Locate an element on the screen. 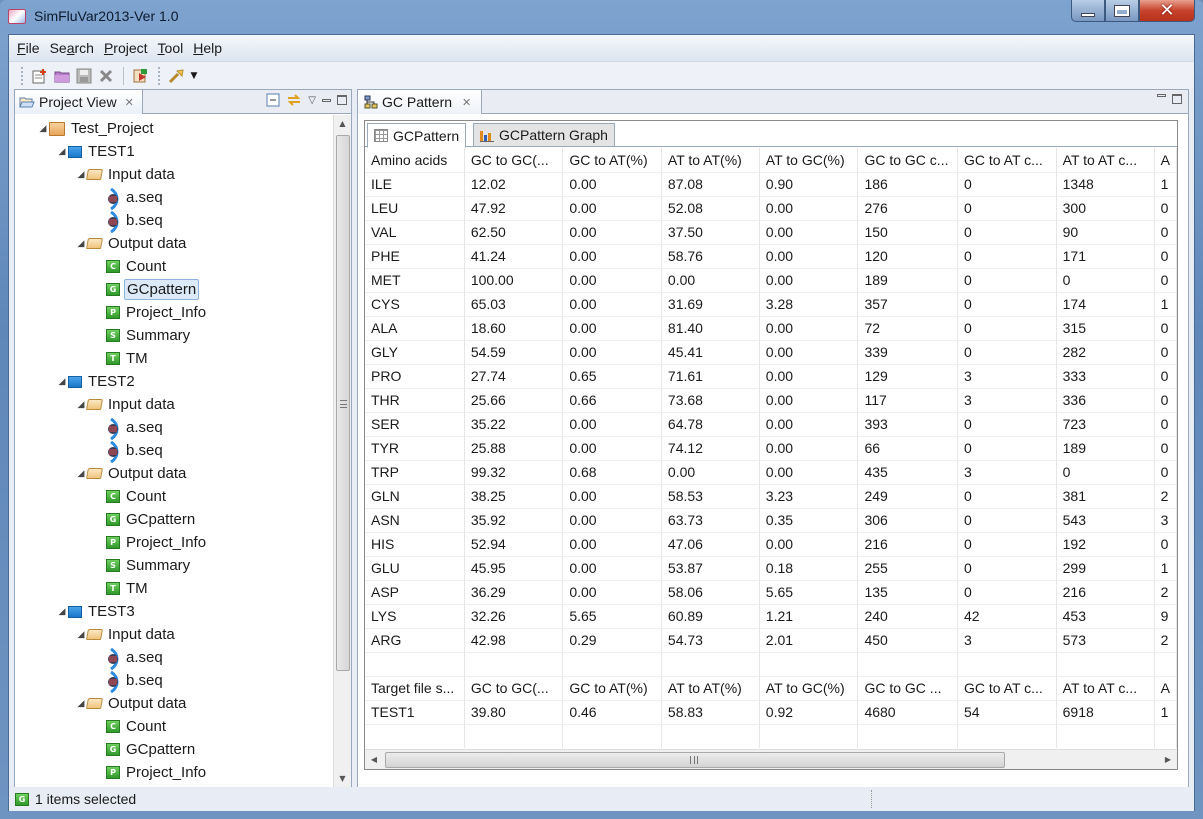  summary-row: TEST1 39.80 0.46 58.83 0.92 4680 54 6918 1 is located at coordinates (771, 712).